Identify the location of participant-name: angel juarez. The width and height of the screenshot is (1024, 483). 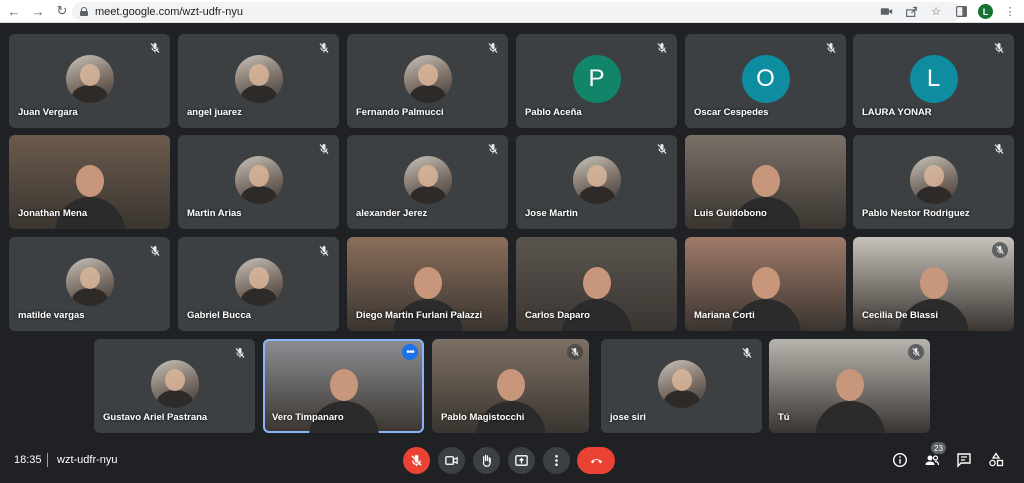
(214, 112).